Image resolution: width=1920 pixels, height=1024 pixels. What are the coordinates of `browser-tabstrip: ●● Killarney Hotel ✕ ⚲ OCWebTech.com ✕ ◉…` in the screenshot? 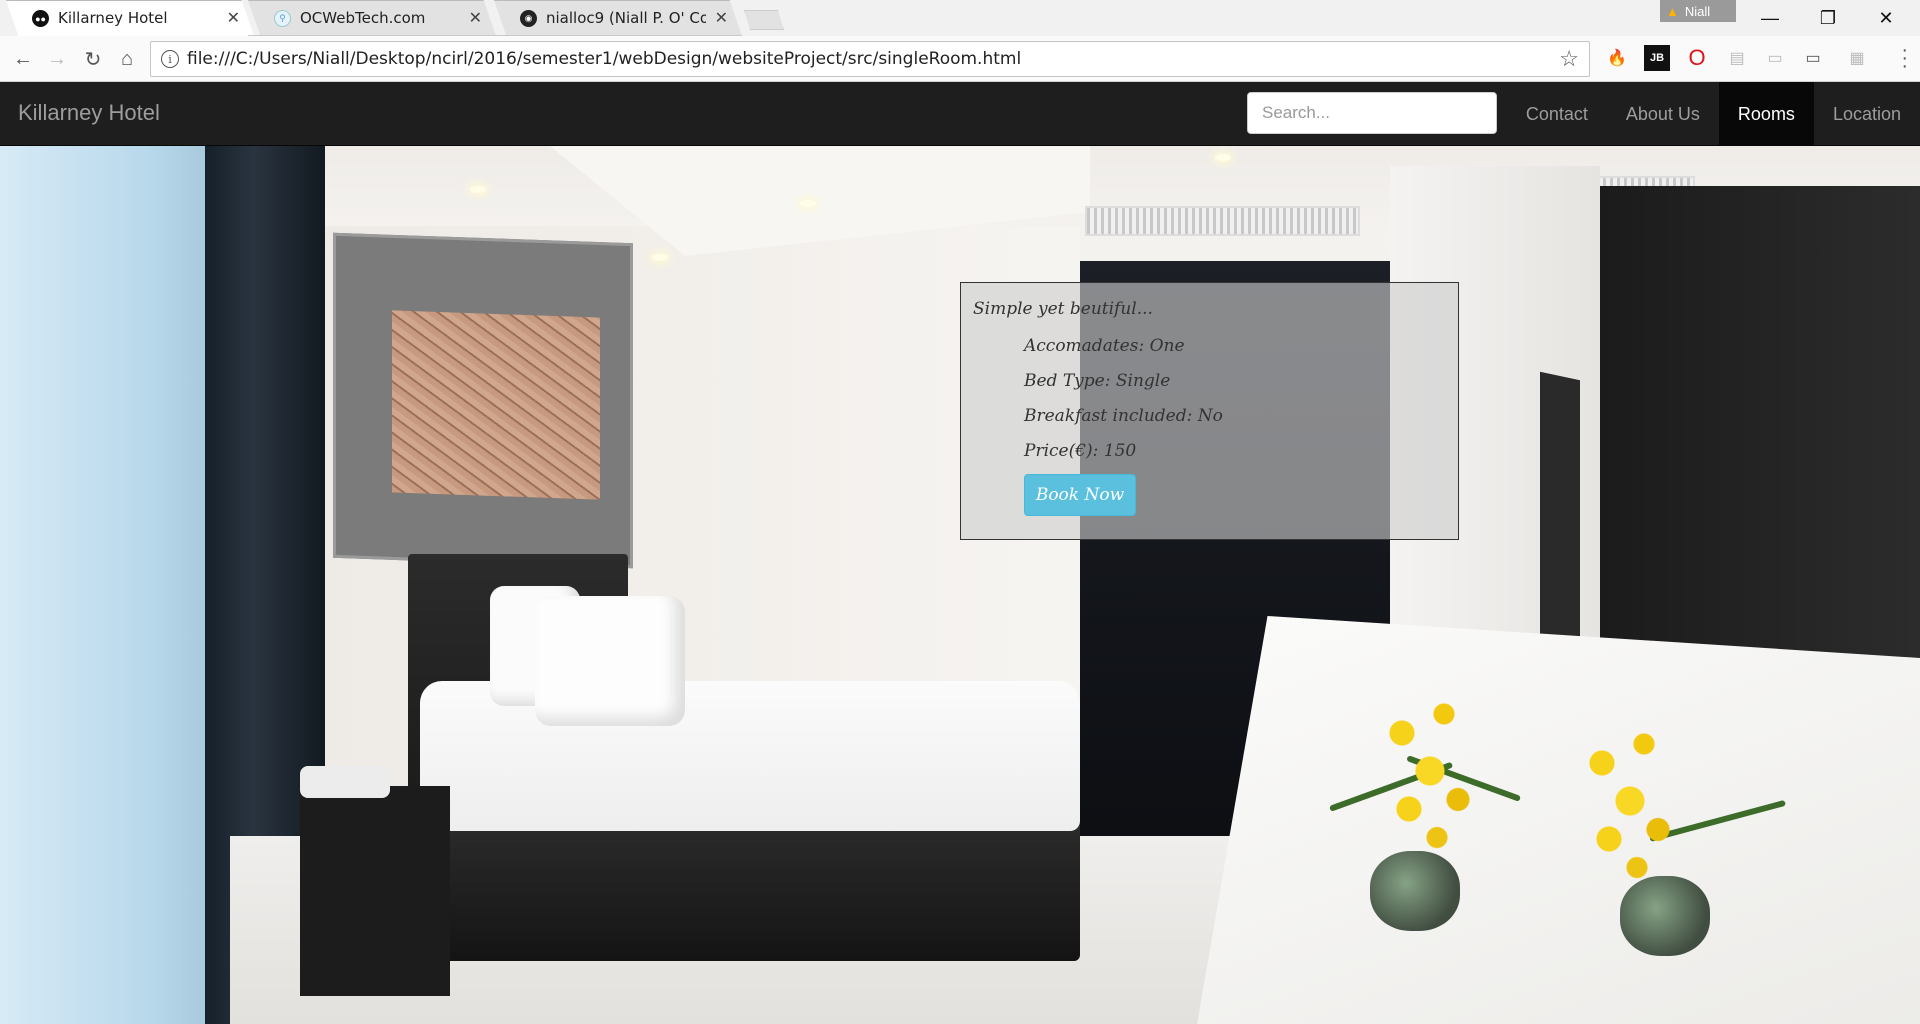 It's located at (960, 18).